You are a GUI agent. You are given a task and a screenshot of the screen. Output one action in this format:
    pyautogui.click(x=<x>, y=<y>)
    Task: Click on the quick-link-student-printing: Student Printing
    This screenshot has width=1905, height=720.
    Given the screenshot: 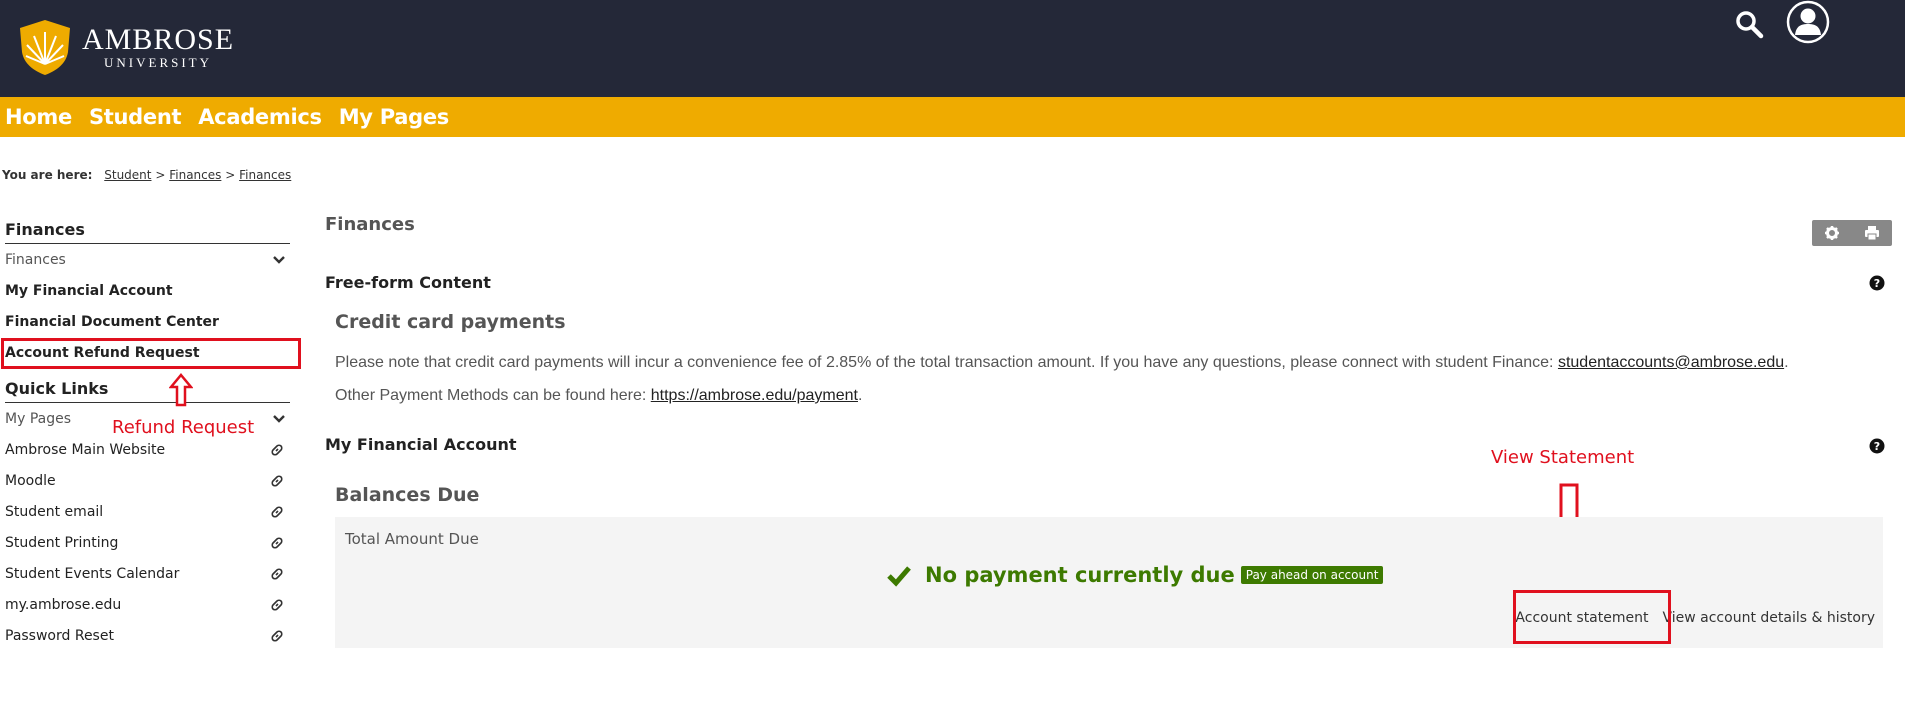 What is the action you would take?
    pyautogui.click(x=147, y=542)
    